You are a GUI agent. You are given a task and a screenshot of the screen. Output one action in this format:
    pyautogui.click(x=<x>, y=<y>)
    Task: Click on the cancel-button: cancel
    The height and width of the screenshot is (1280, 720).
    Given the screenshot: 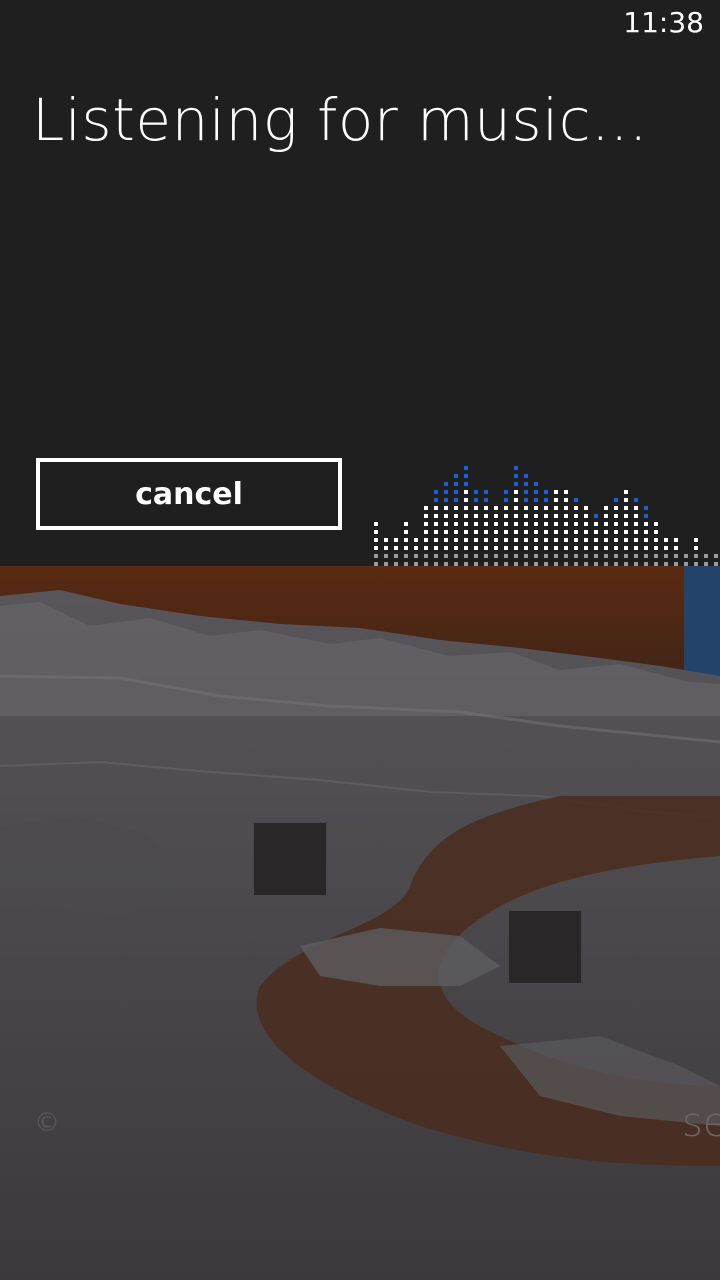 What is the action you would take?
    pyautogui.click(x=189, y=494)
    